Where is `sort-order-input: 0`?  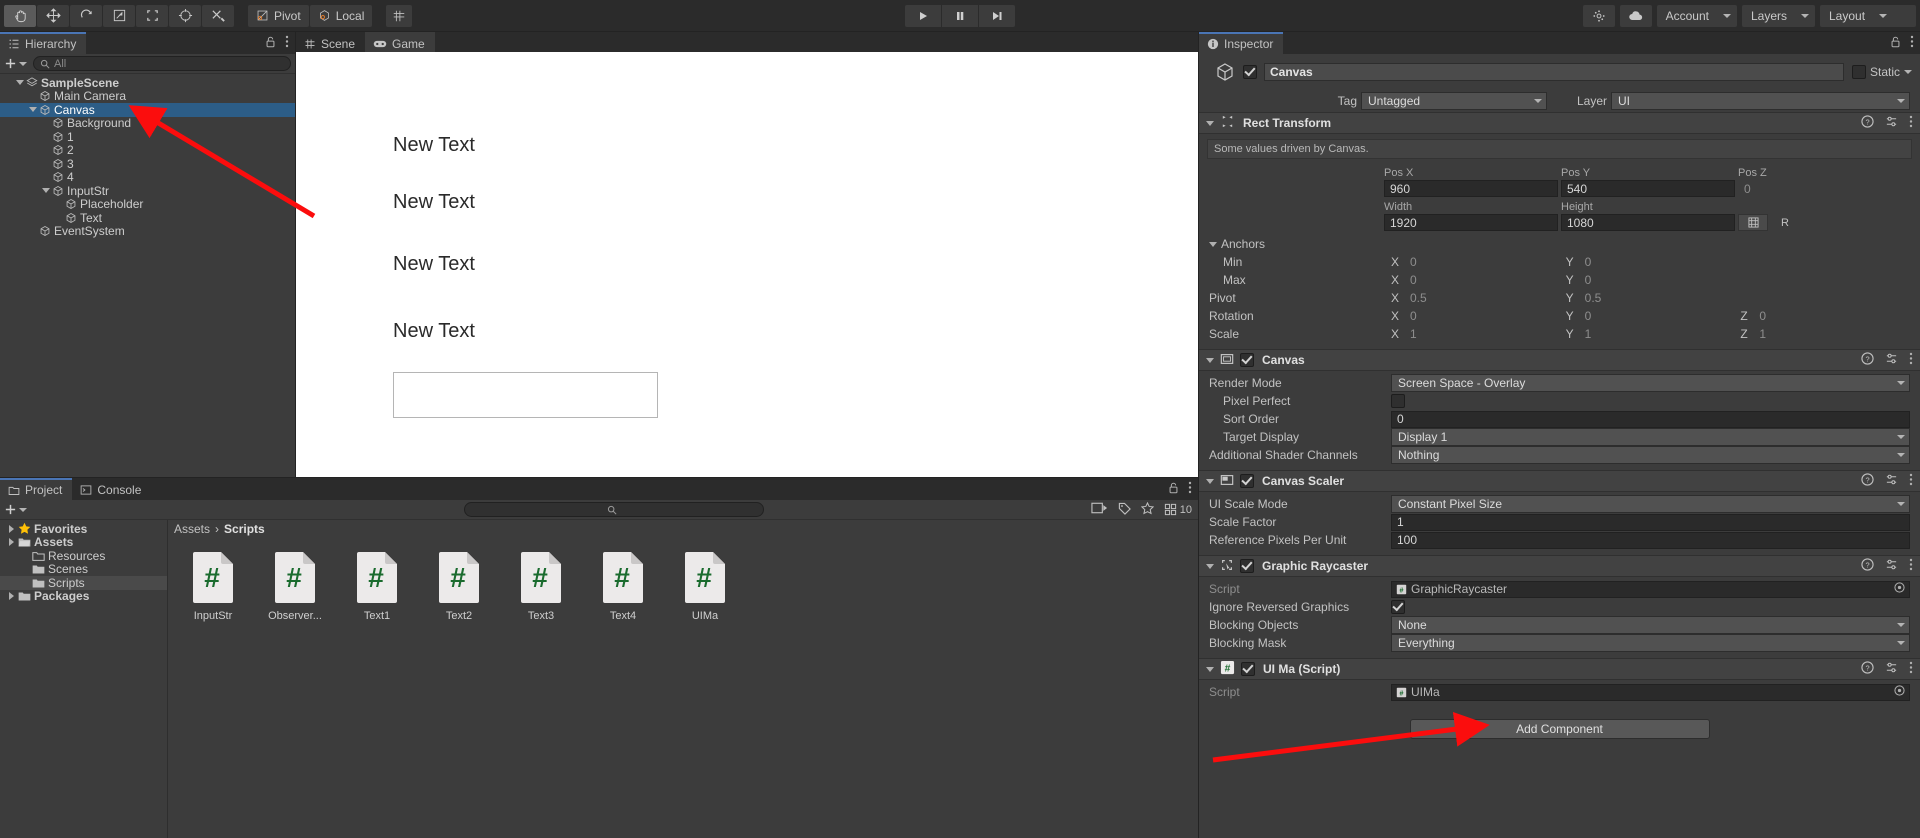 sort-order-input: 0 is located at coordinates (1650, 419).